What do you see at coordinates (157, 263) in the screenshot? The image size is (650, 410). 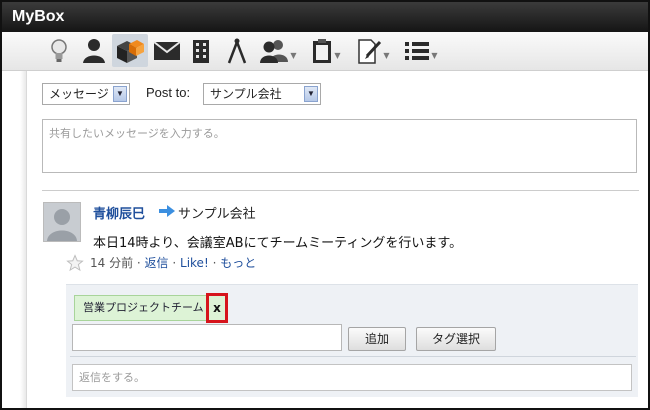 I see `reply-link: 返信` at bounding box center [157, 263].